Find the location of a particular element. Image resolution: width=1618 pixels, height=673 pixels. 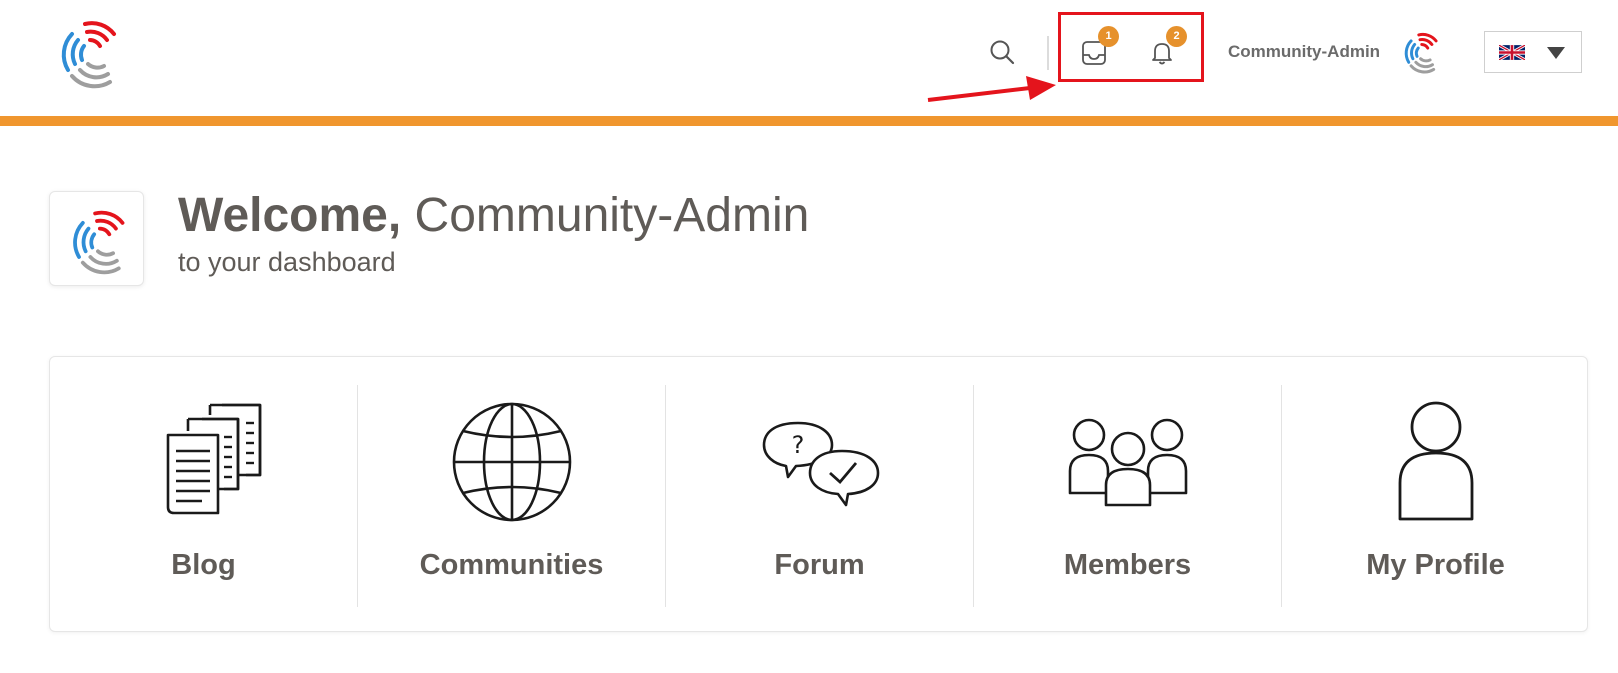

search-icon is located at coordinates (1002, 52).